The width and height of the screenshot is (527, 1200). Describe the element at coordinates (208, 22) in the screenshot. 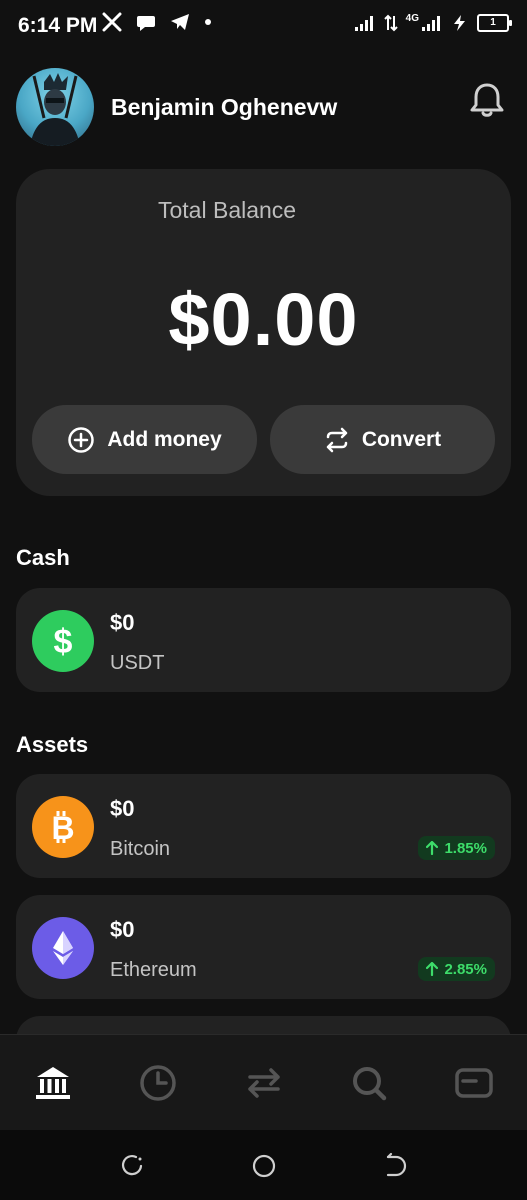

I see `dot-icon` at that location.